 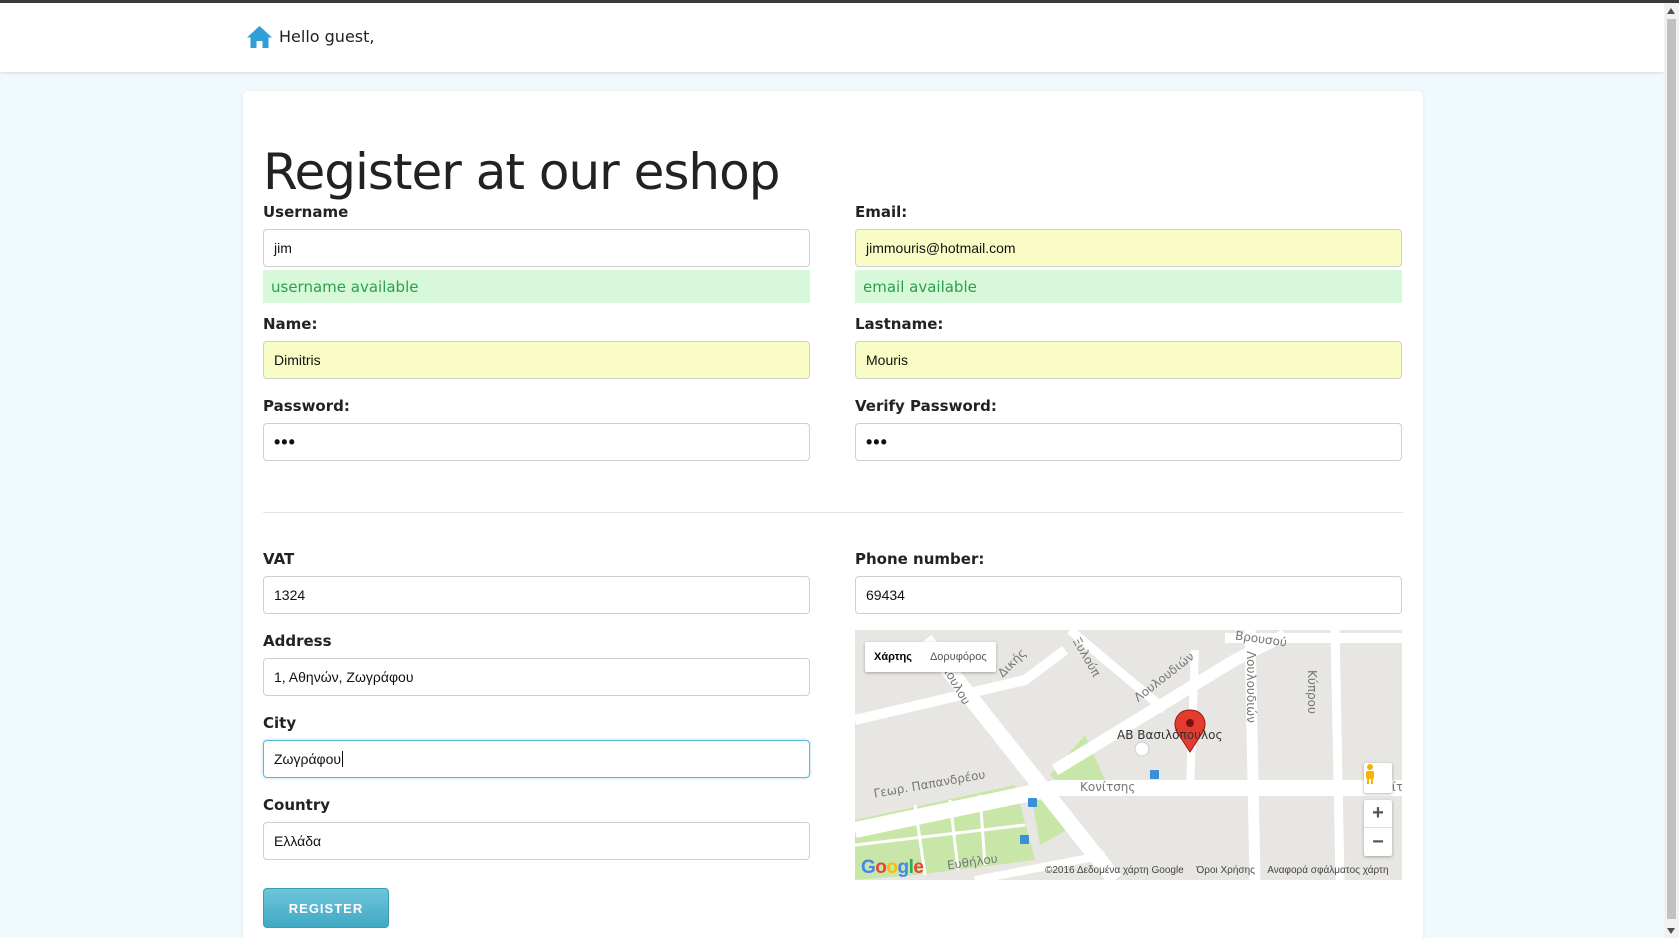 I want to click on email-input: jimmouris@hotmail.com, so click(x=1128, y=248).